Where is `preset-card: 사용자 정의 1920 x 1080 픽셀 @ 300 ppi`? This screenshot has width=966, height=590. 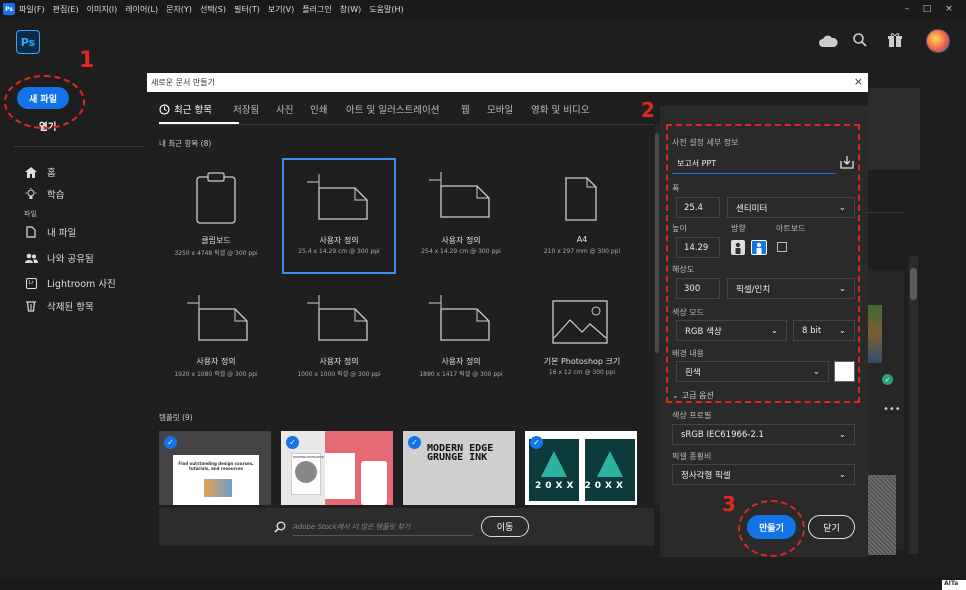 preset-card: 사용자 정의 1920 x 1080 픽셀 @ 300 ppi is located at coordinates (216, 339).